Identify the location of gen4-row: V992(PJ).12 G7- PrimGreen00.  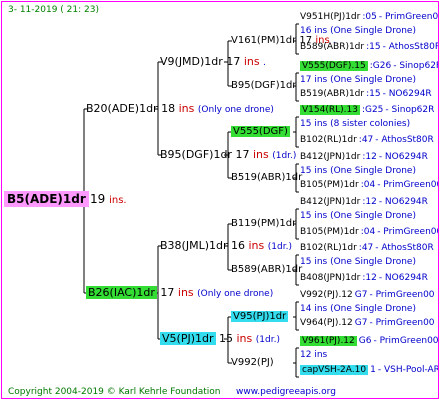
(367, 295).